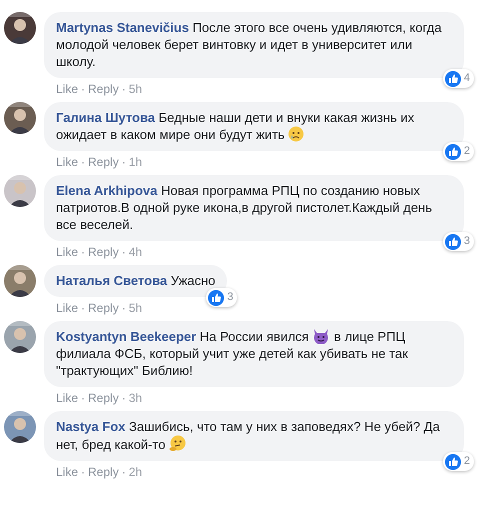  Describe the element at coordinates (135, 252) in the screenshot. I see `timestamp: 4h` at that location.